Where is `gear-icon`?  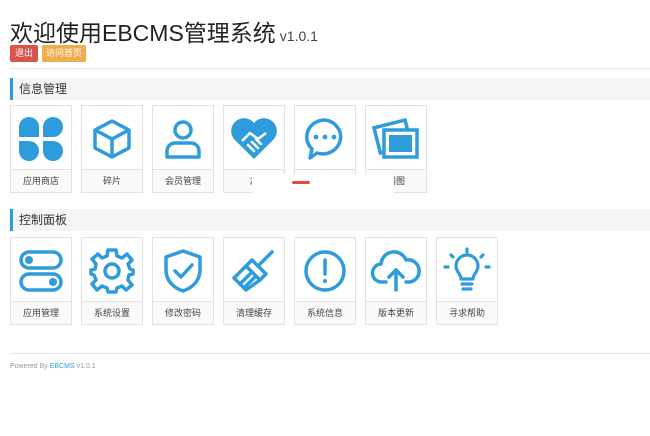 gear-icon is located at coordinates (112, 271).